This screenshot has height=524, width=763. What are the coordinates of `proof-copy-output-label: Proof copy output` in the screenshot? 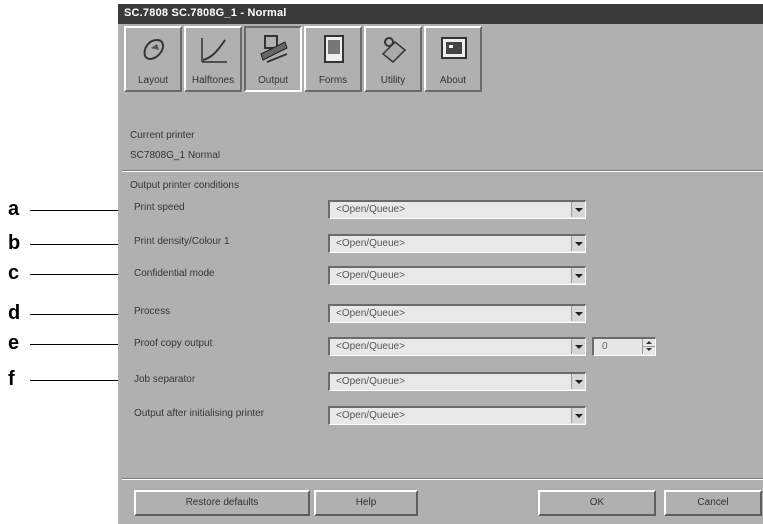 It's located at (173, 343).